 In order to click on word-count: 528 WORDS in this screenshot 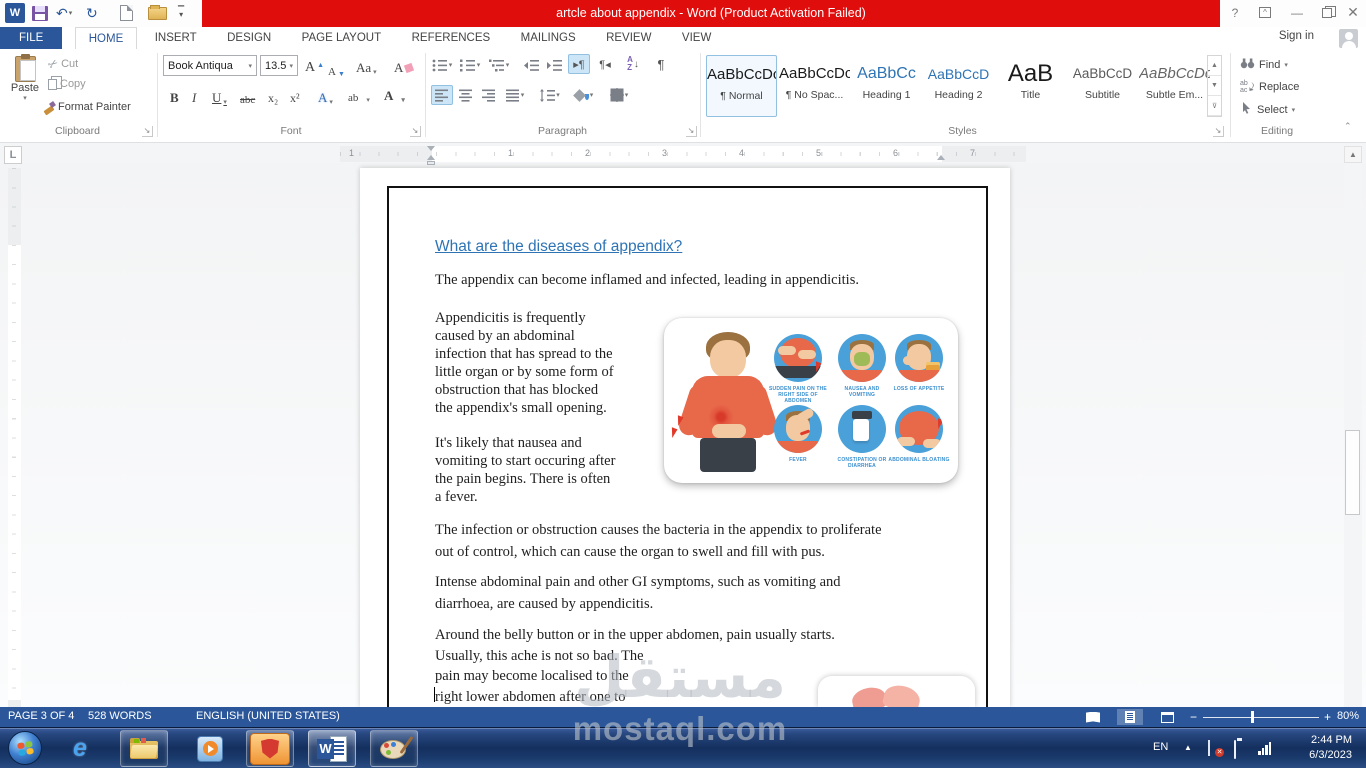, I will do `click(120, 716)`.